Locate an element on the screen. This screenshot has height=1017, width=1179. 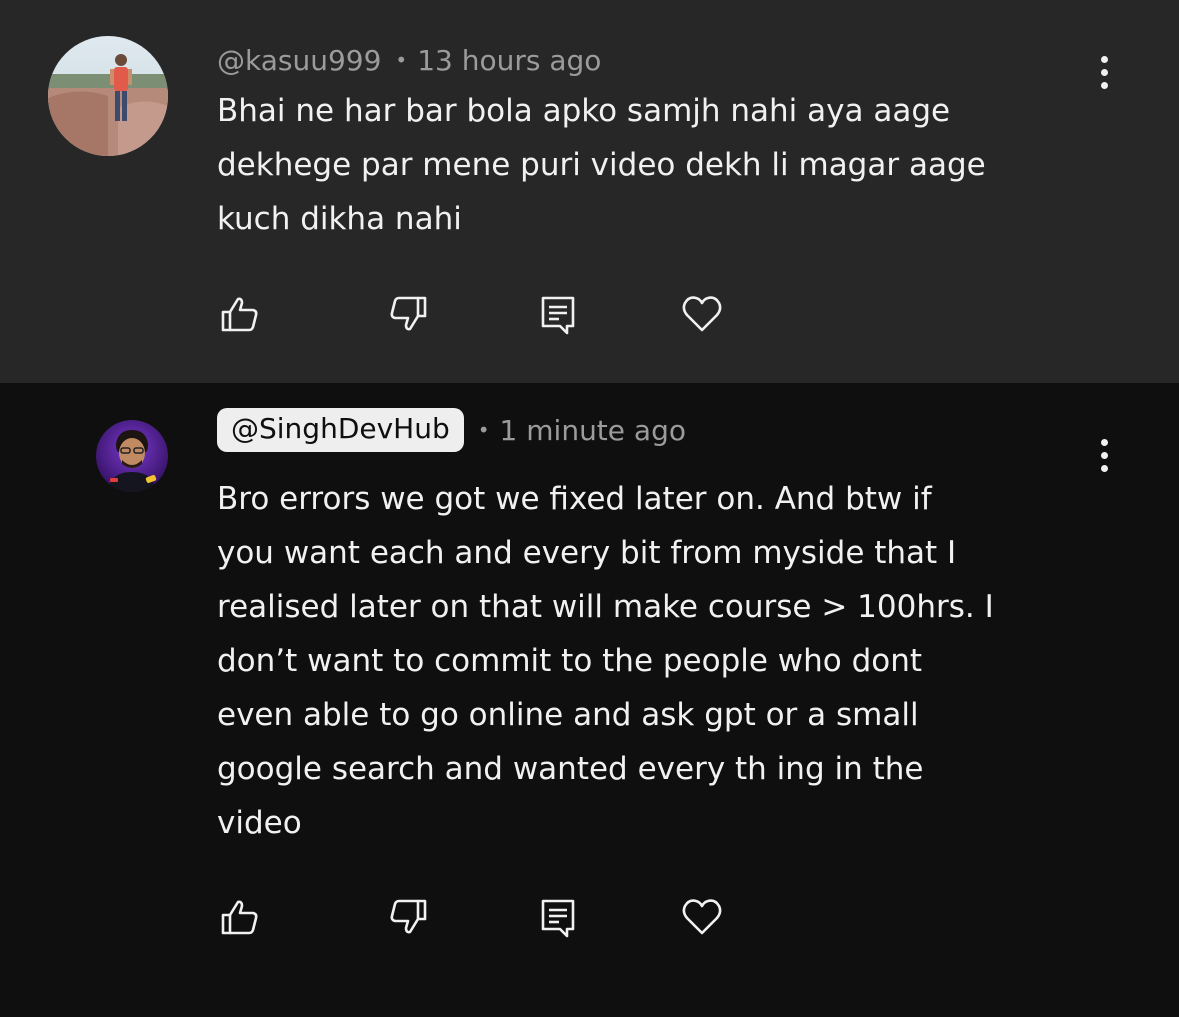
comment-line: video is located at coordinates (259, 823).